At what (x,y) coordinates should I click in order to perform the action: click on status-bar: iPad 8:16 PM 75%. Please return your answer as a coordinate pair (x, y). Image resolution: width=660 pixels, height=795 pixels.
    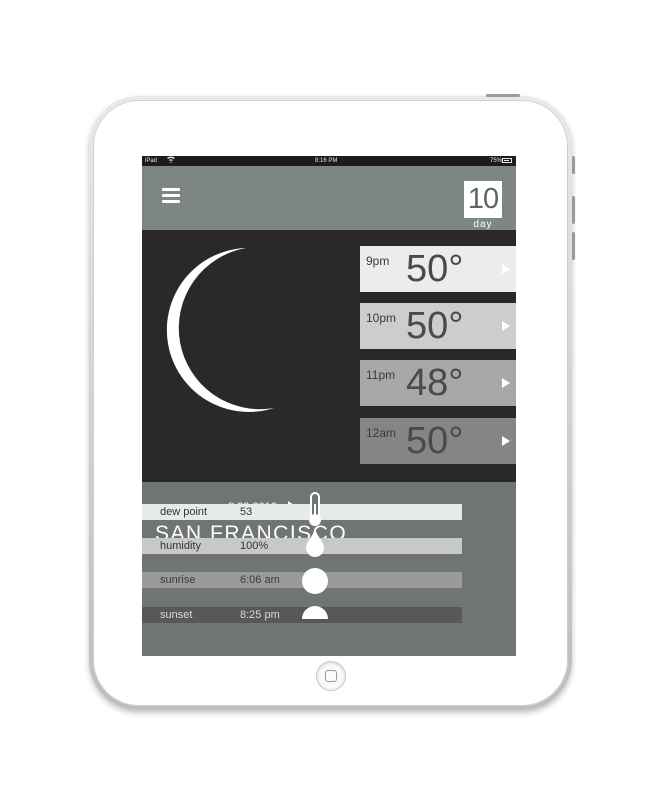
    Looking at the image, I should click on (329, 161).